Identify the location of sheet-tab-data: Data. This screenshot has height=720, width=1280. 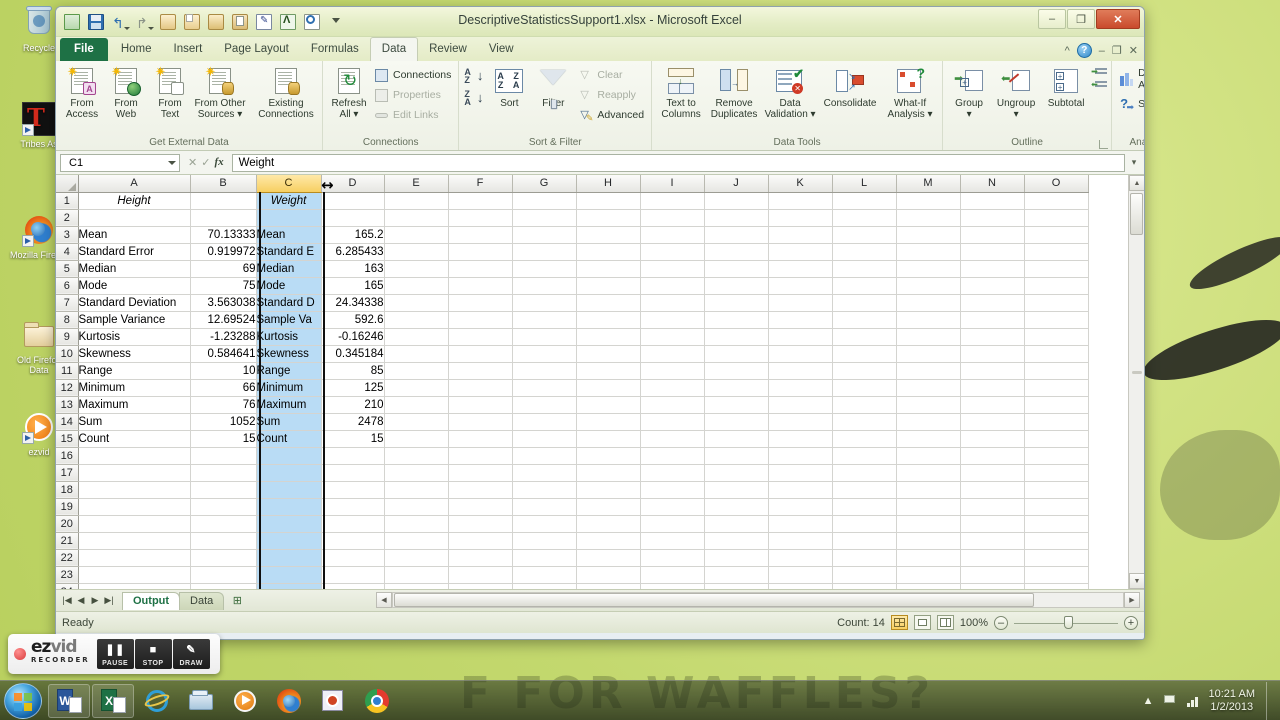
(202, 600).